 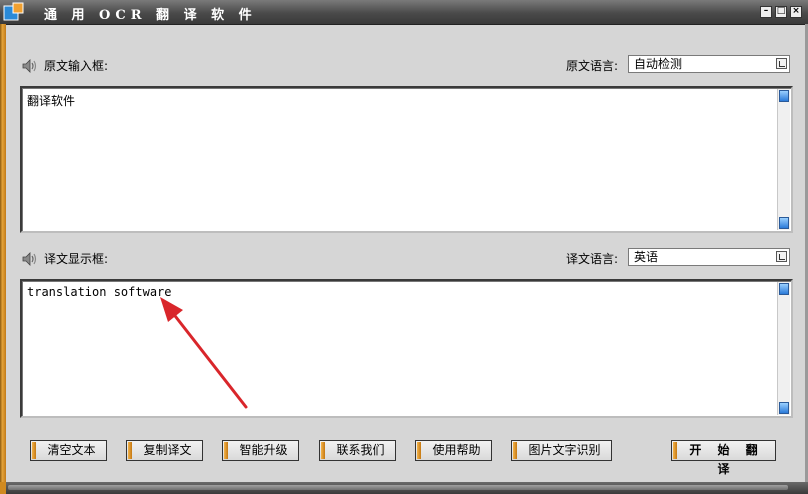 I want to click on image-ocr-button: 图片文字识别, so click(x=561, y=450).